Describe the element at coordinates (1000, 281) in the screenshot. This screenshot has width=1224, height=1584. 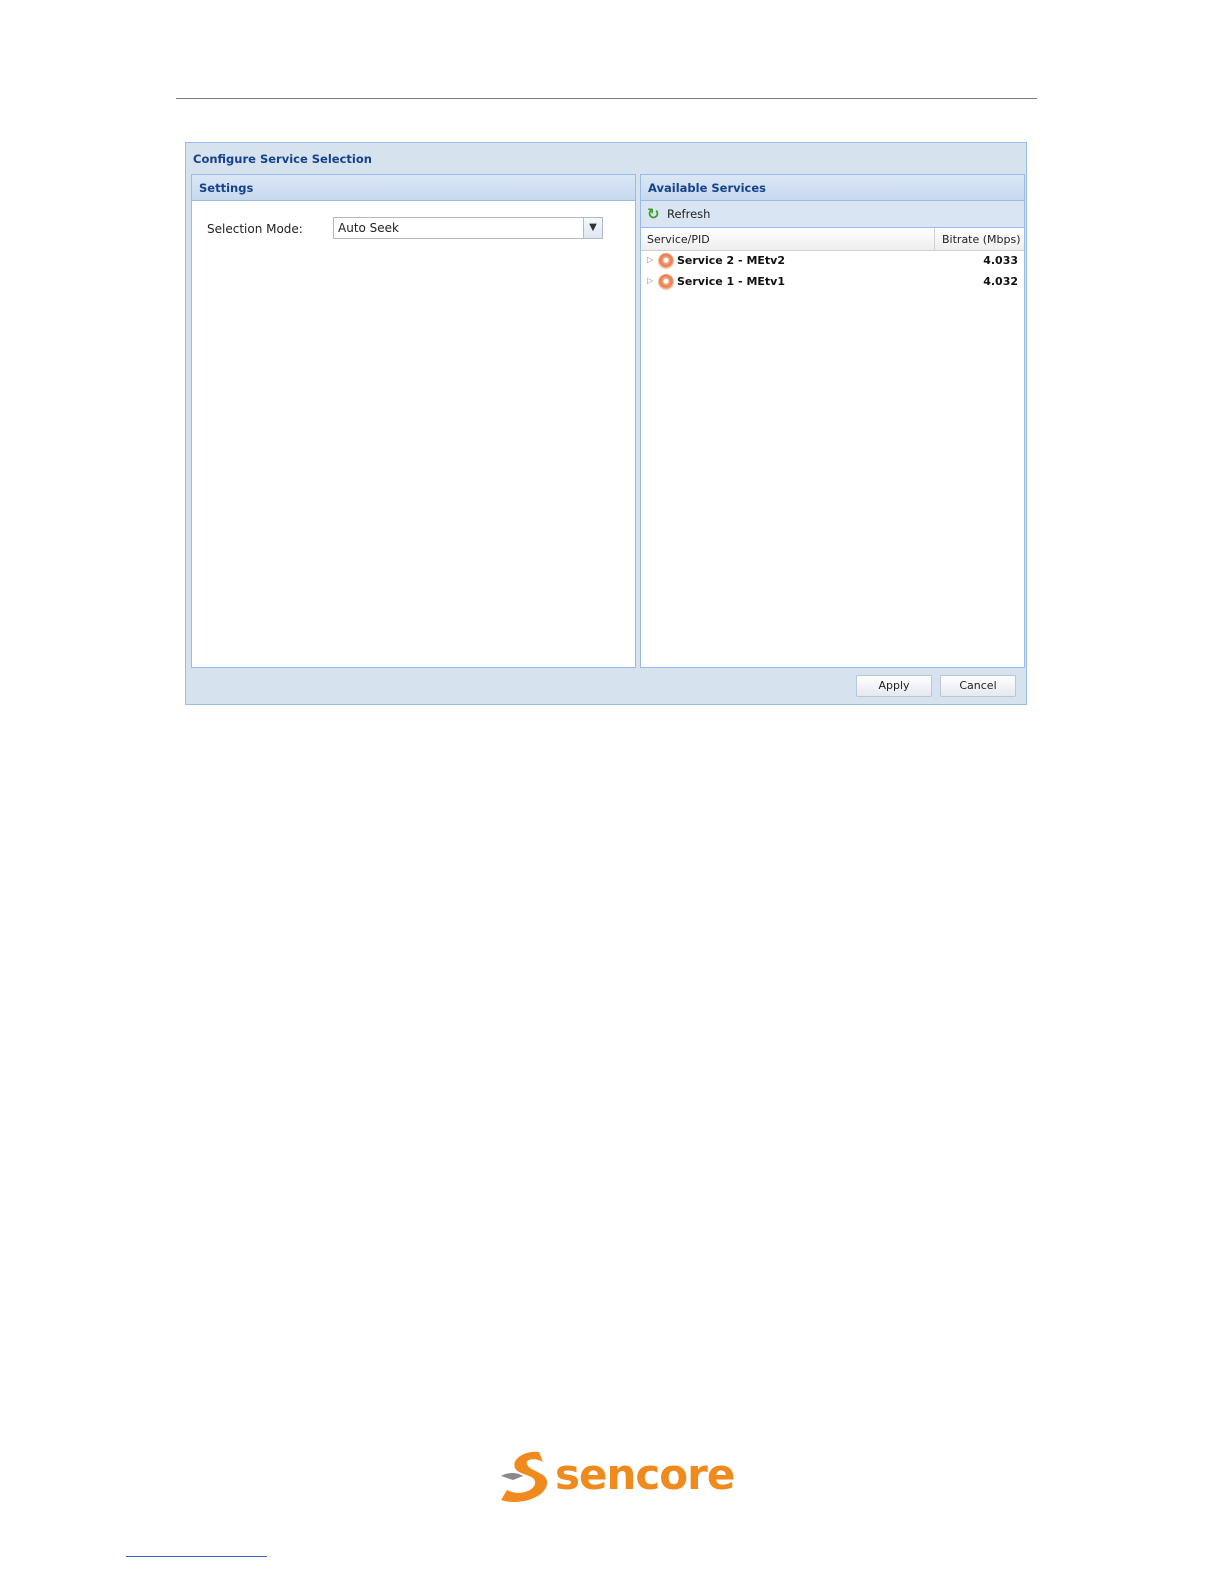
I see `service-bitrate: 4.032` at that location.